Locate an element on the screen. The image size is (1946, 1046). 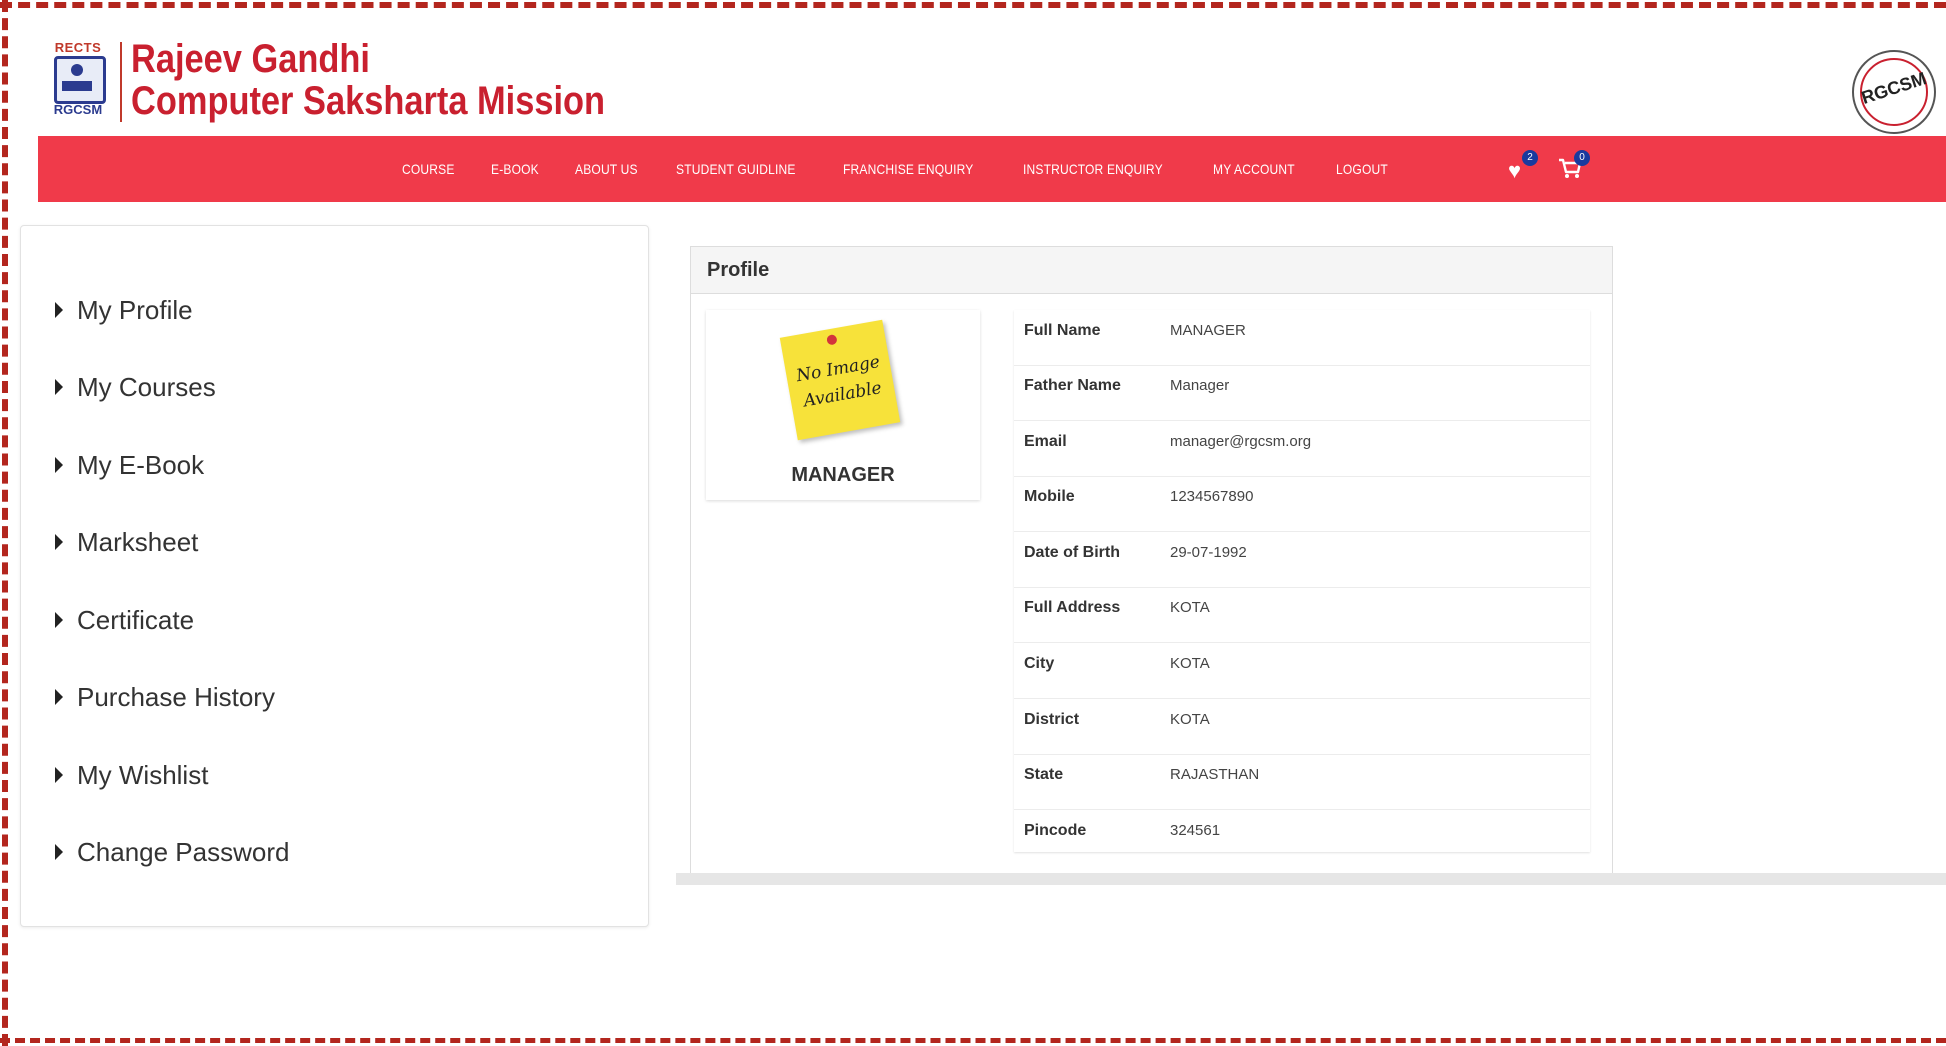
field-label: City is located at coordinates (1039, 663).